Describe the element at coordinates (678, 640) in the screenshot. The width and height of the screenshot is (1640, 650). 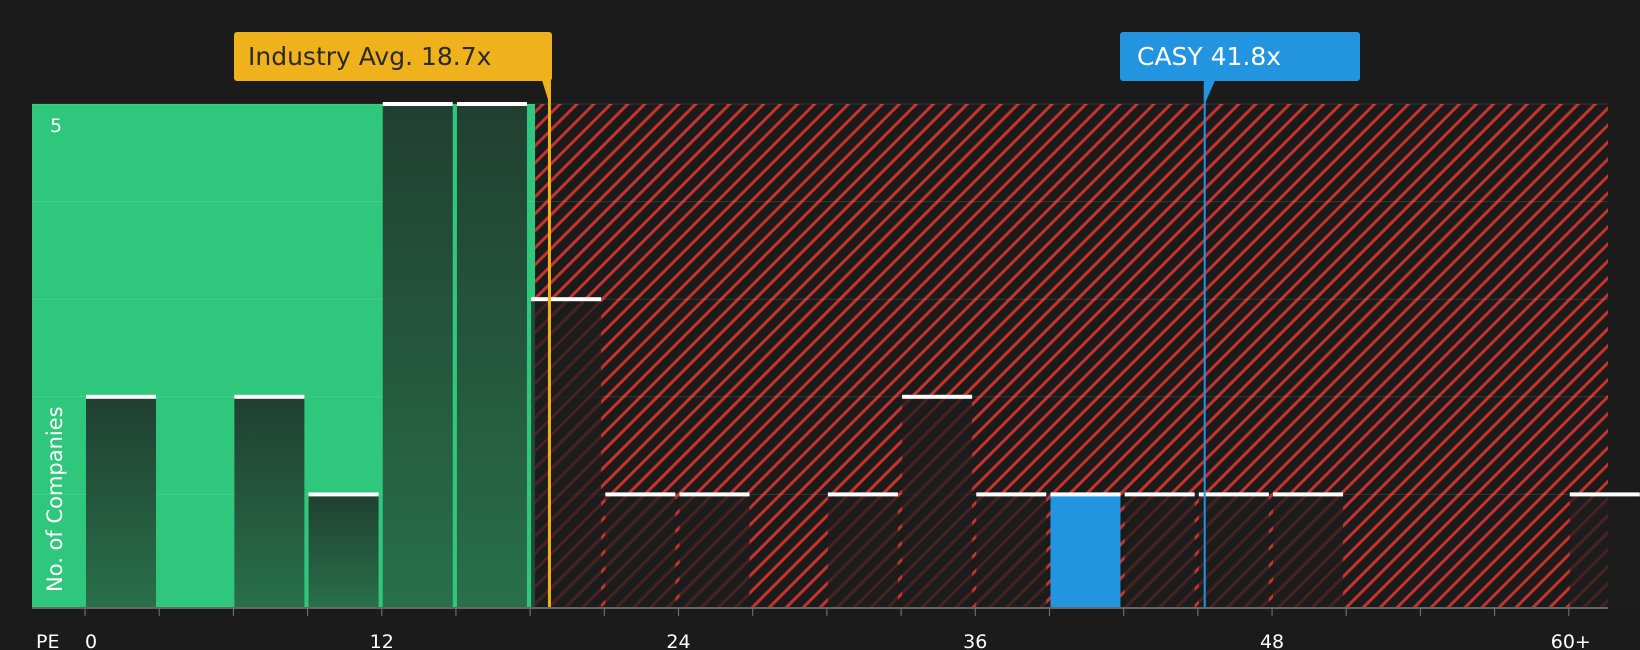
I see `x-tick-label: 24` at that location.